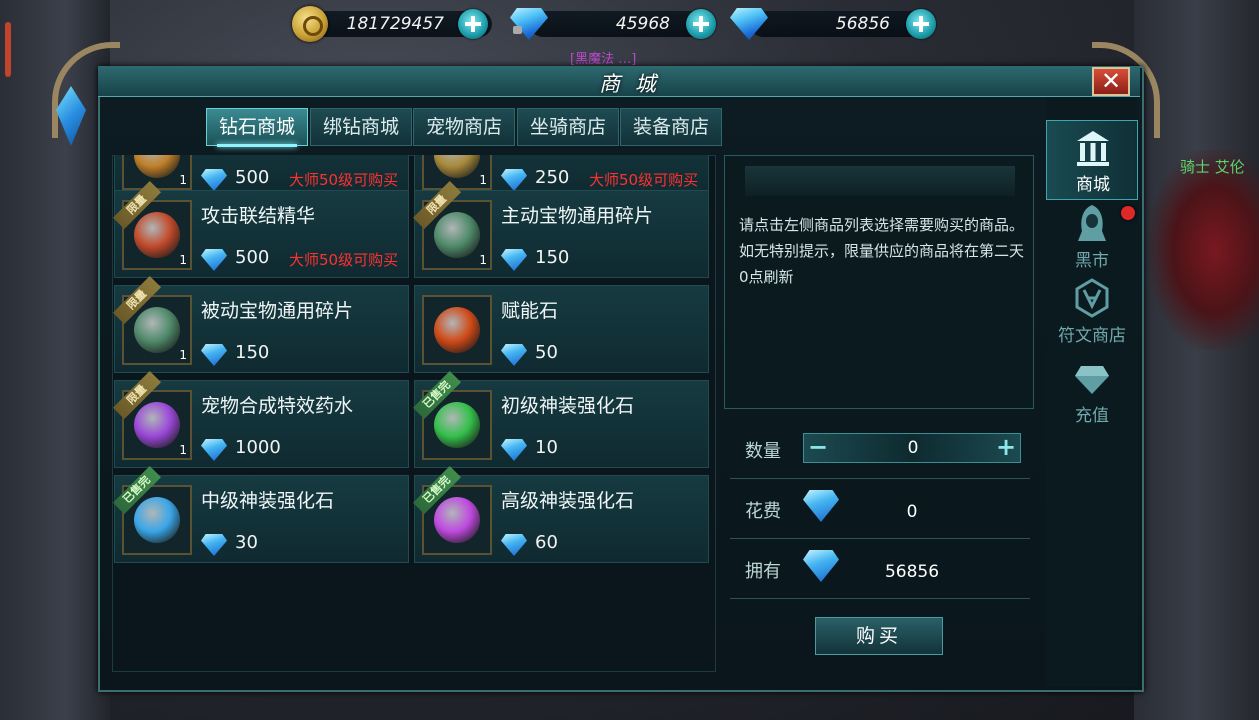  Describe the element at coordinates (464, 127) in the screenshot. I see `tab-pet-shop: 宠物商店` at that location.